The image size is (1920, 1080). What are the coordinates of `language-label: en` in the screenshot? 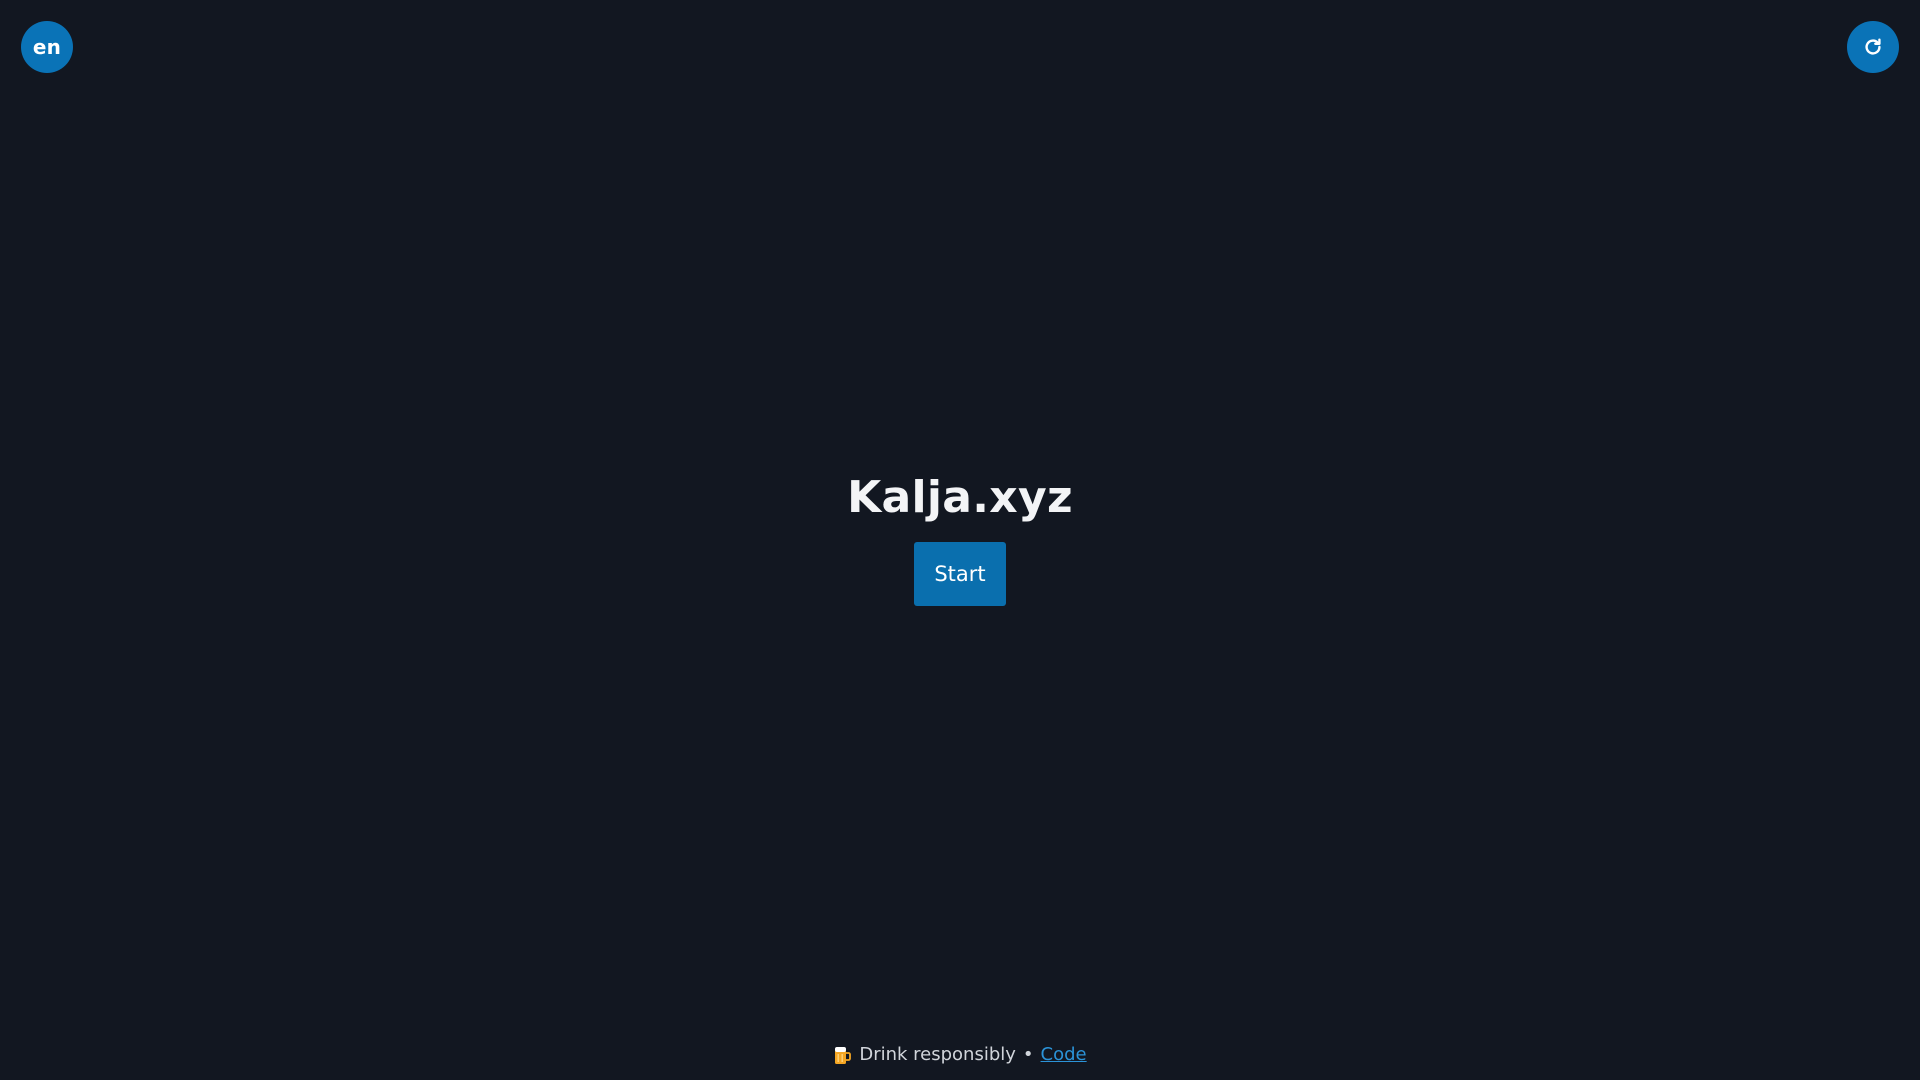 It's located at (47, 47).